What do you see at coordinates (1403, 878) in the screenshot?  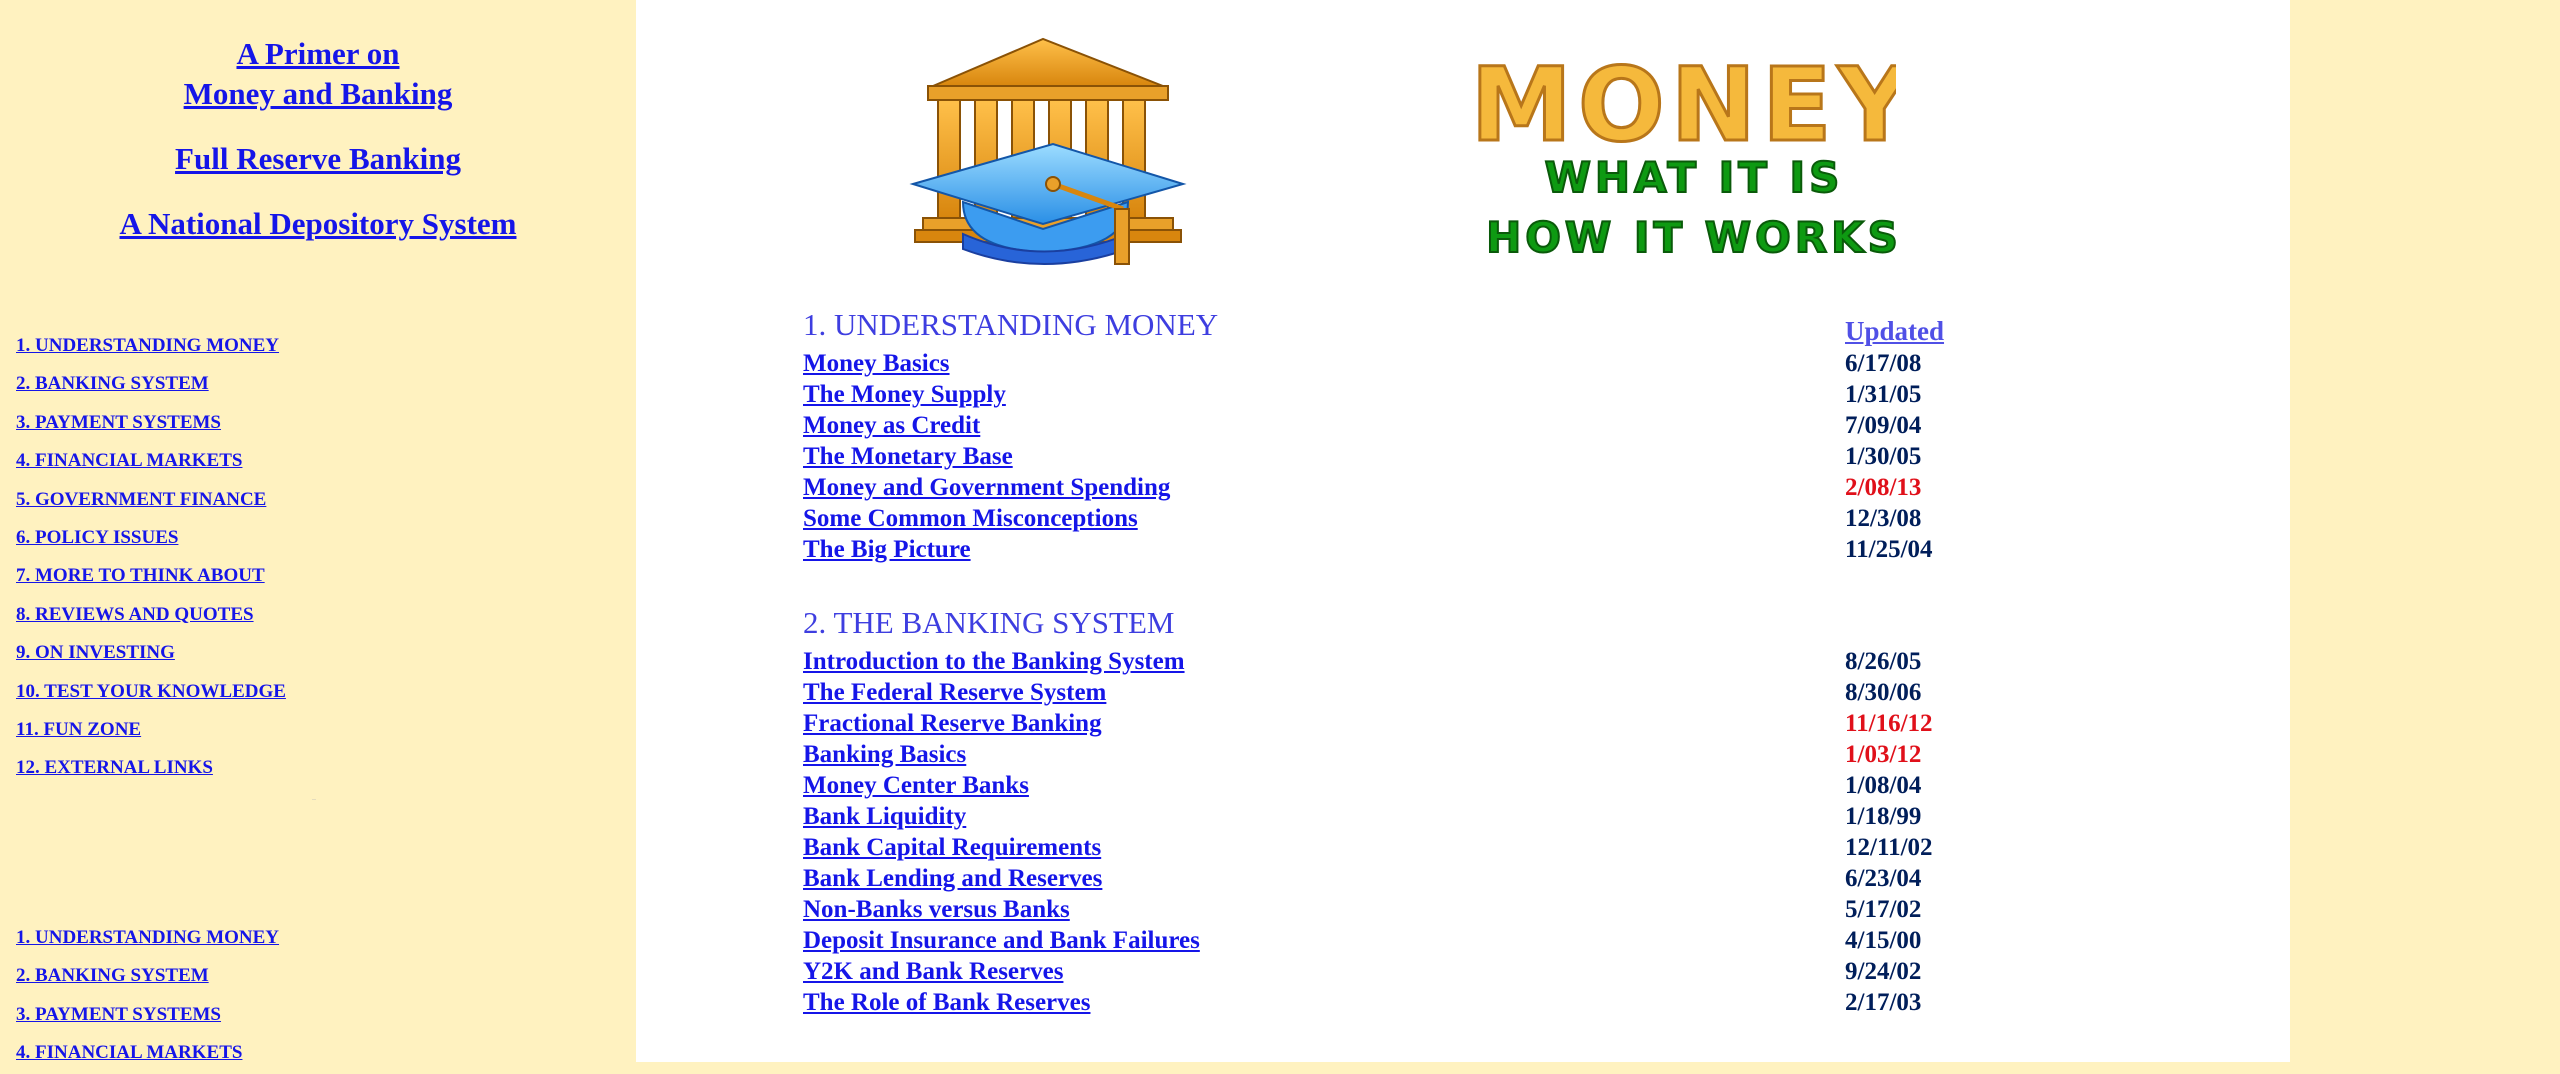 I see `article-row: Bank Lending and Reserves 6/23/04` at bounding box center [1403, 878].